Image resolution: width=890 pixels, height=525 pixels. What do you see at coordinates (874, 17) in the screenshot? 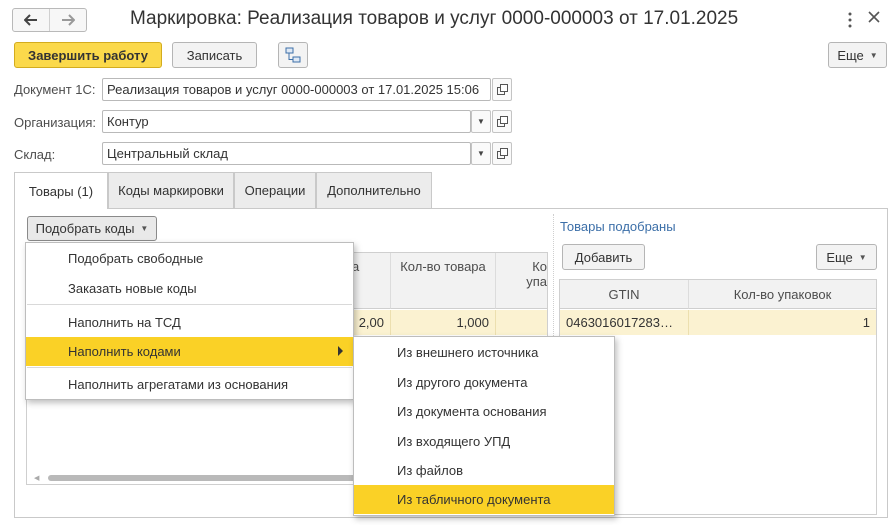
I see `close-icon` at bounding box center [874, 17].